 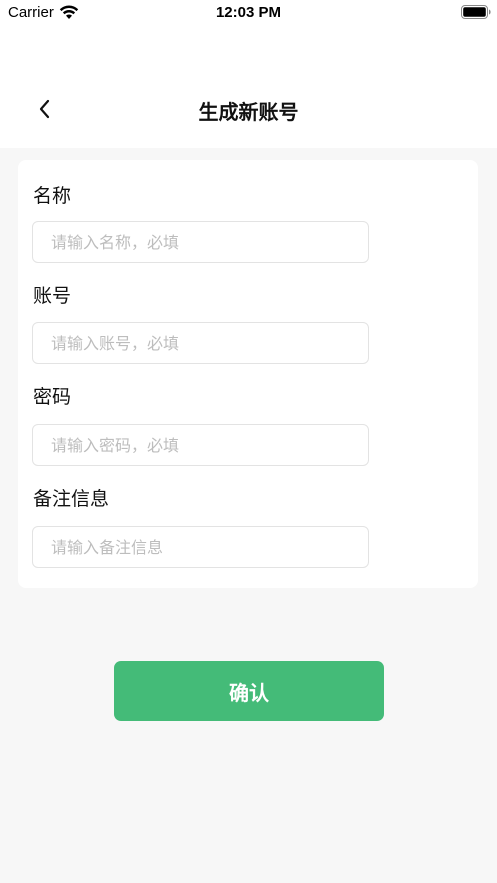 I want to click on confirm-button: 确认, so click(x=249, y=691).